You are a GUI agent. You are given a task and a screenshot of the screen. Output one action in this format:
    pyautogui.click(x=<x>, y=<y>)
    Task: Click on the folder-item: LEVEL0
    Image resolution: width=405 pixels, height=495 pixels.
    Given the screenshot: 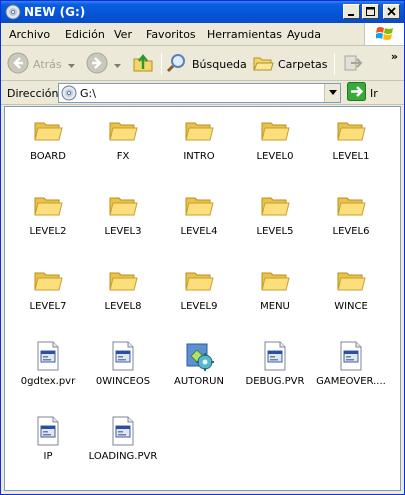 What is the action you would take?
    pyautogui.click(x=275, y=144)
    